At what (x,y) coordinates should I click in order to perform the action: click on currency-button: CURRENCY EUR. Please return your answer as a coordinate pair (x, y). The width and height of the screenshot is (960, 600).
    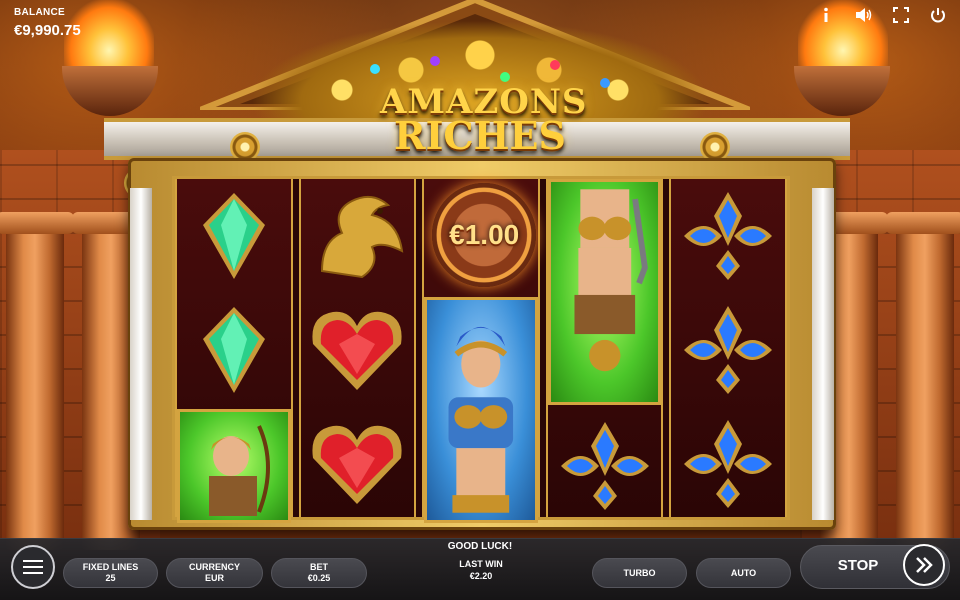
    Looking at the image, I should click on (214, 573).